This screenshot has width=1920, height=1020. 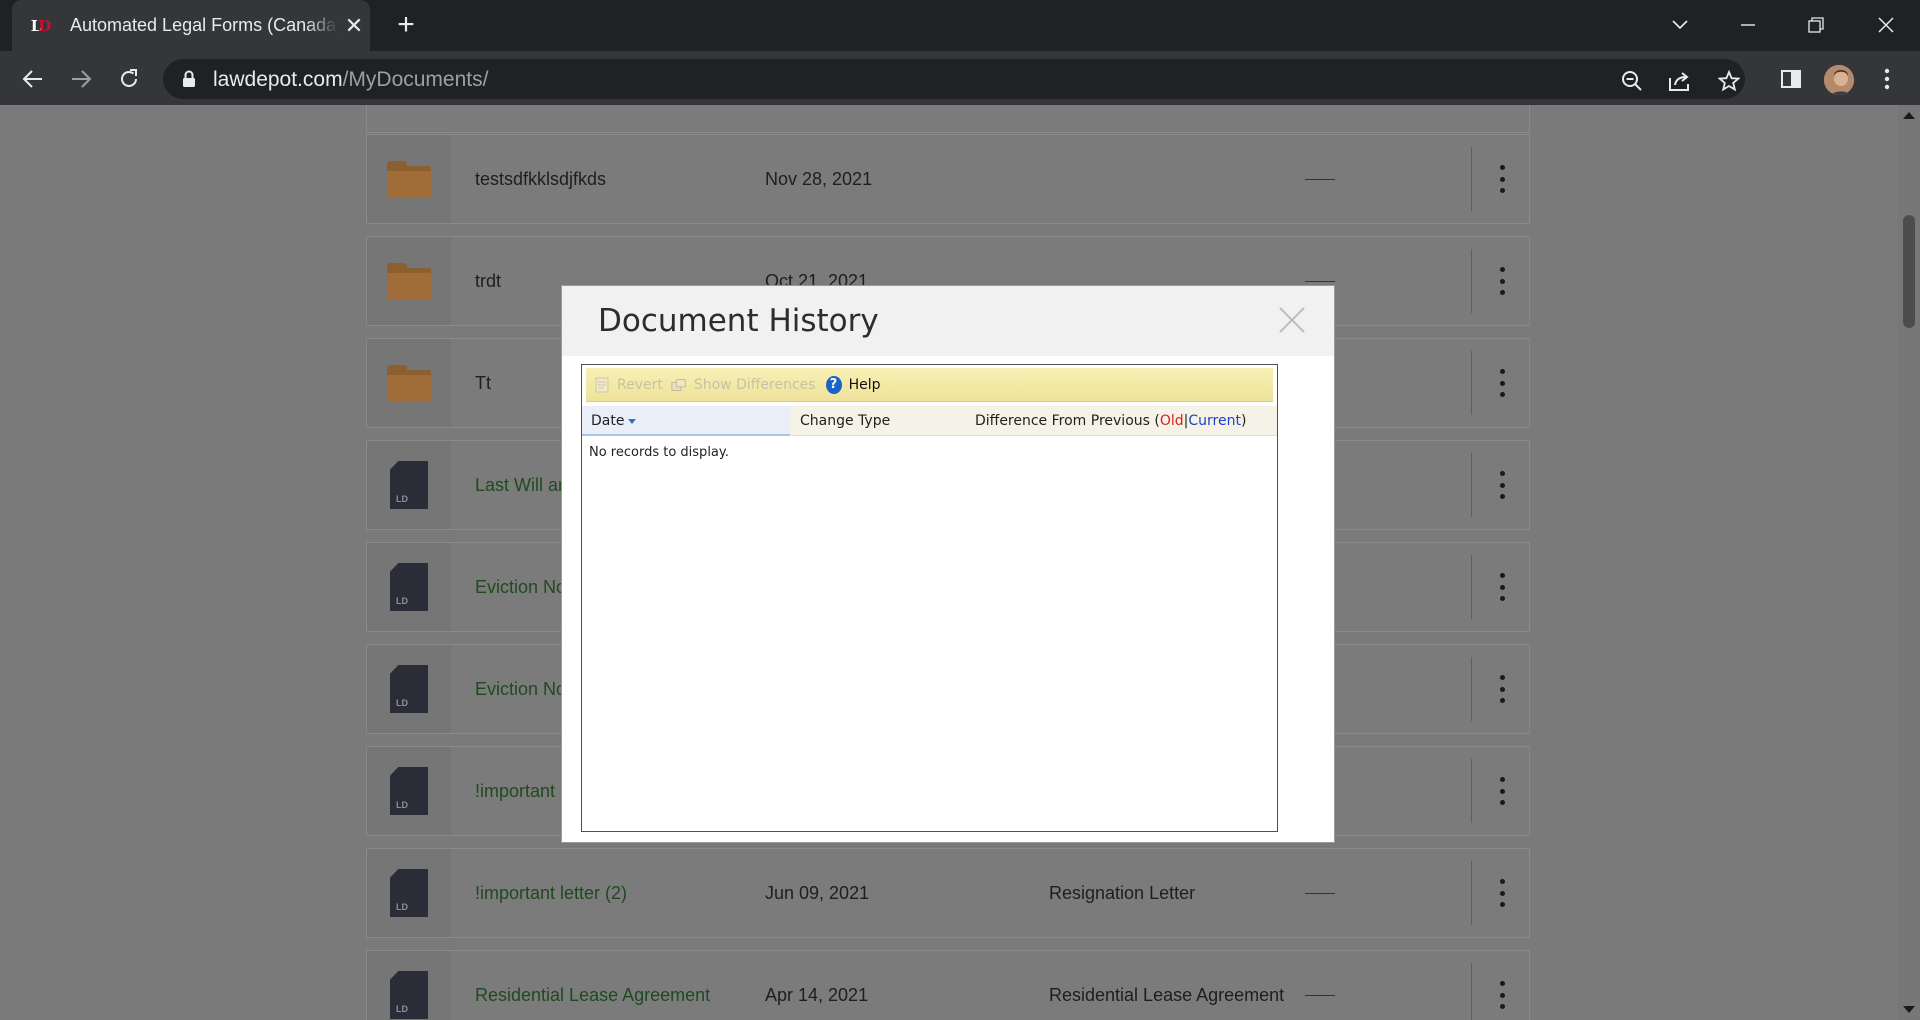 I want to click on share-icon, so click(x=1680, y=81).